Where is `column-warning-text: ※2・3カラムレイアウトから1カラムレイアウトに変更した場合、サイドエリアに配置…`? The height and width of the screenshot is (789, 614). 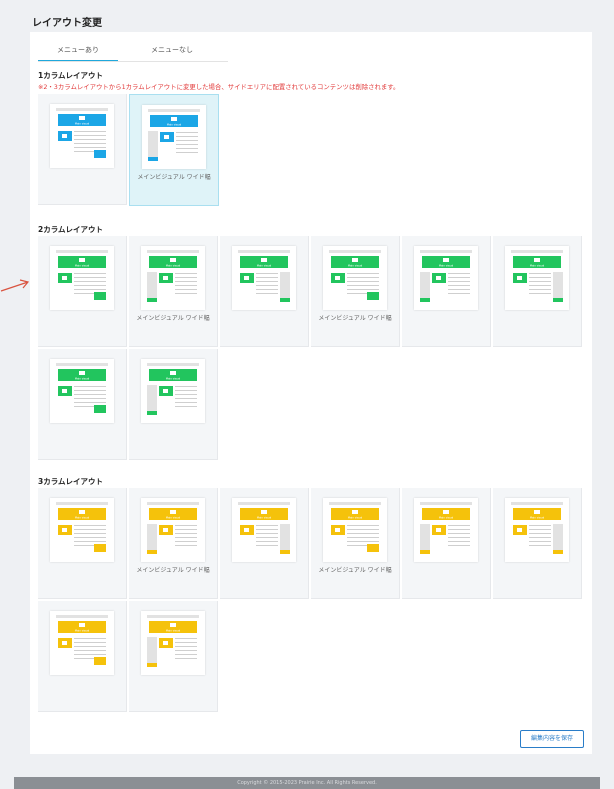
column-warning-text: ※2・3カラムレイアウトから1カラムレイアウトに変更した場合、サイドエリアに配置… is located at coordinates (219, 87).